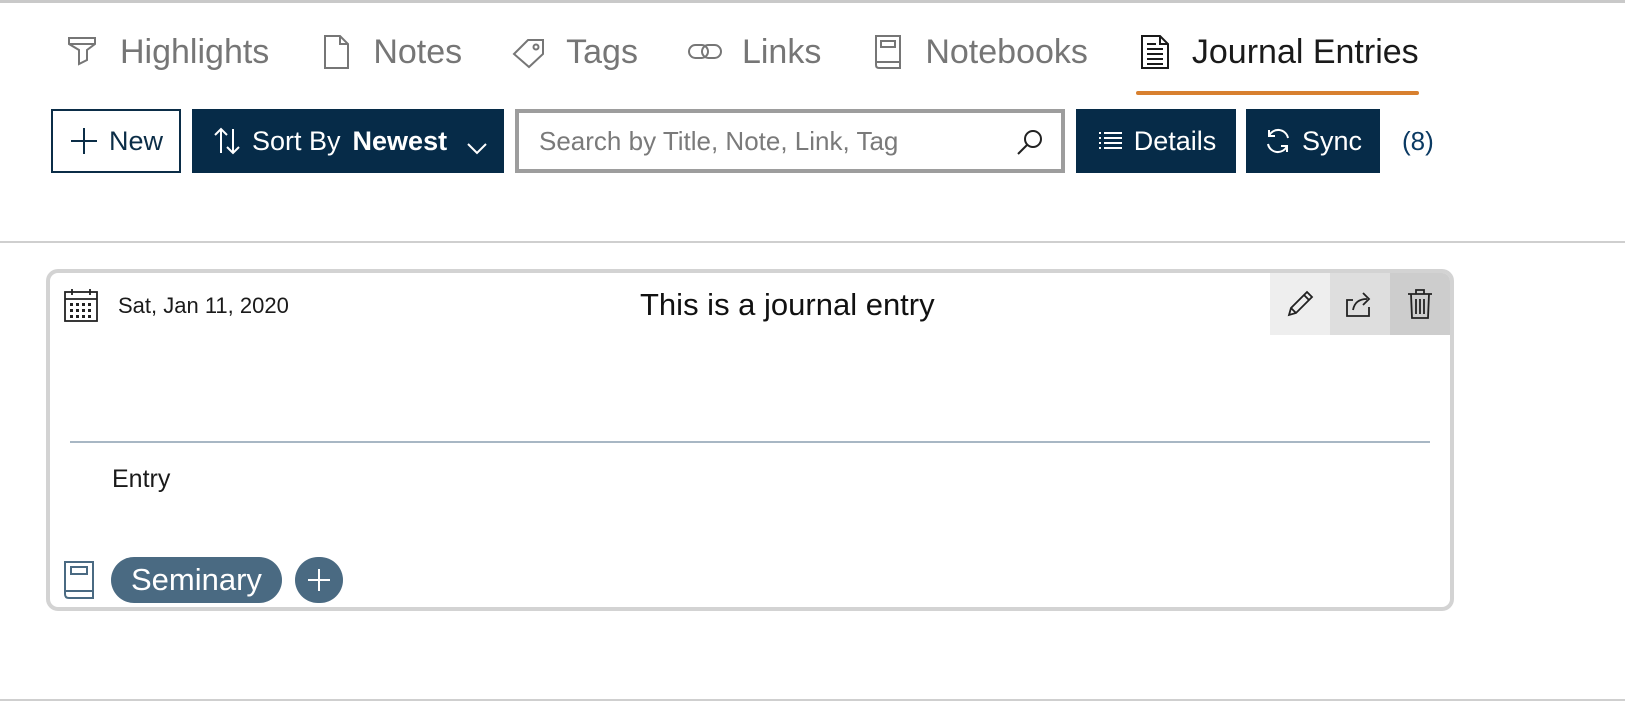  I want to click on notebook-tag-label: Seminary, so click(196, 579).